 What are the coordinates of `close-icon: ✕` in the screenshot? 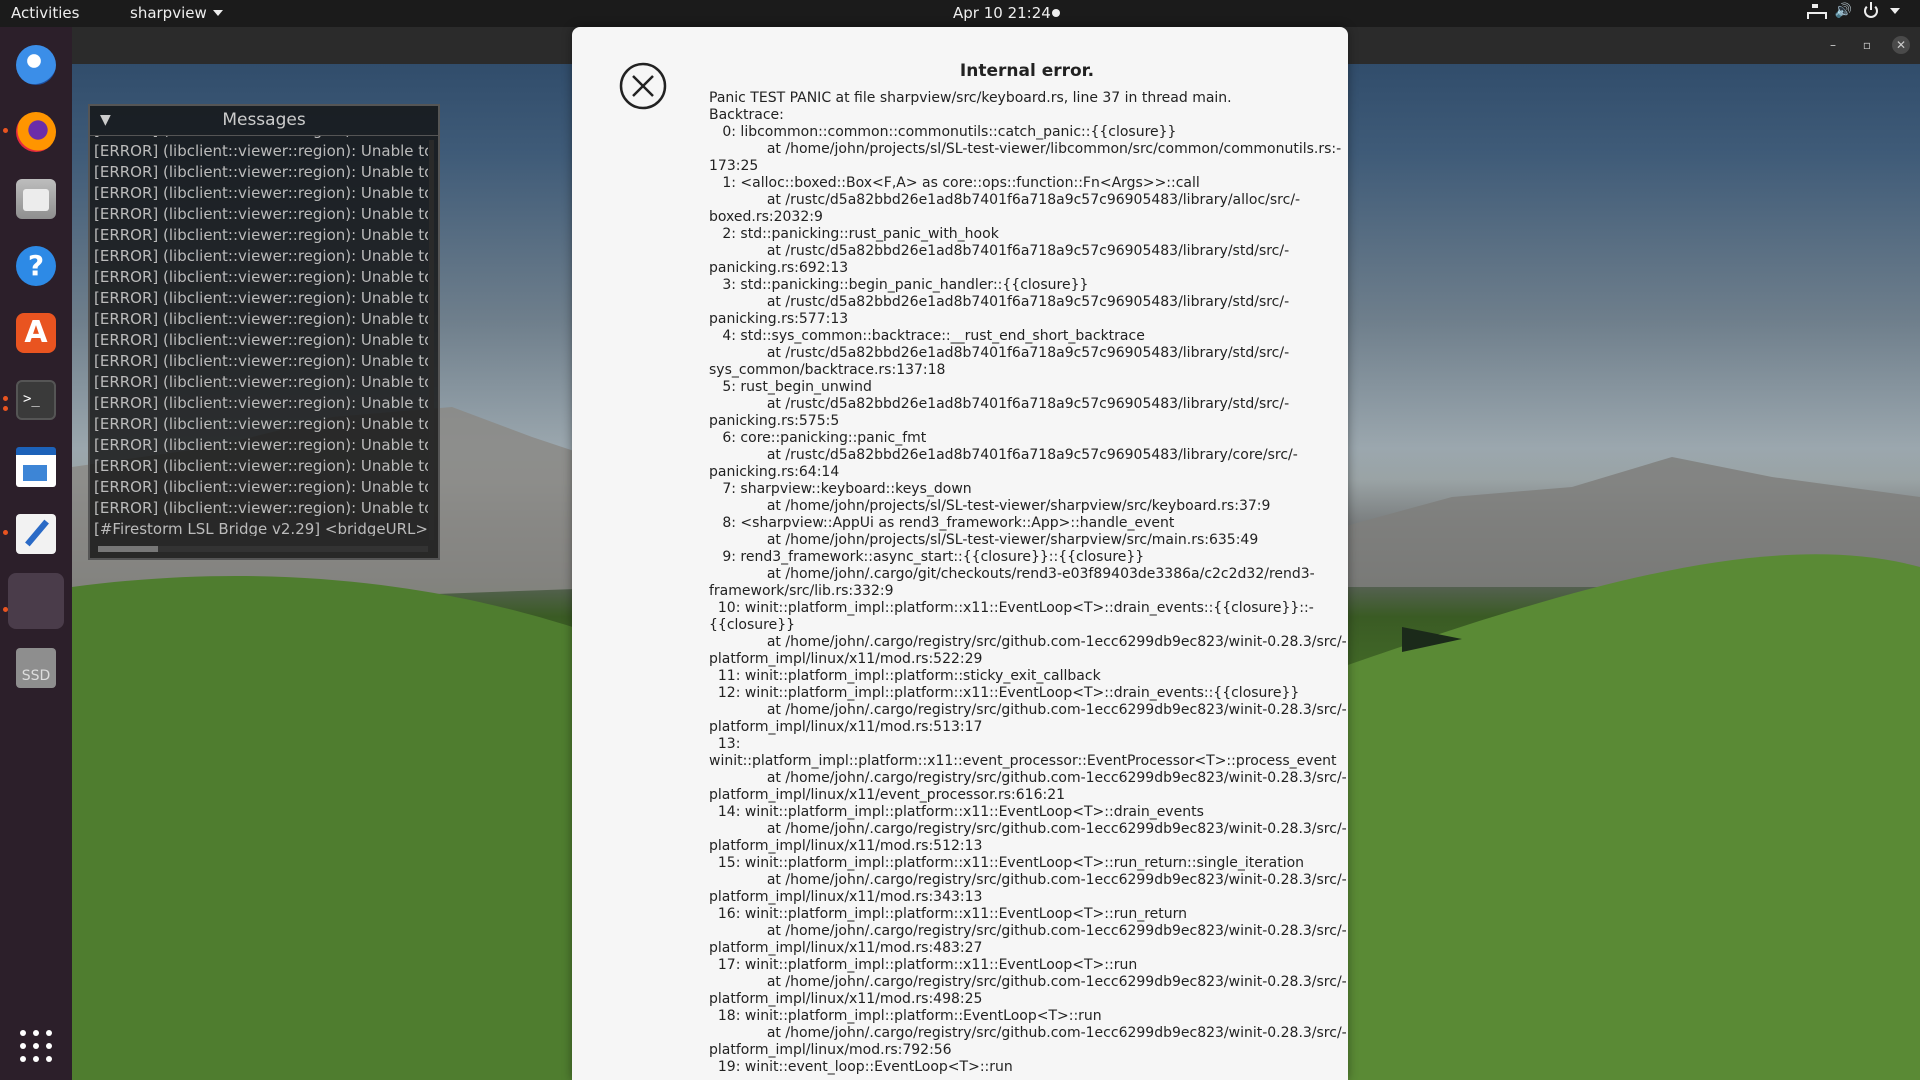 It's located at (1901, 45).